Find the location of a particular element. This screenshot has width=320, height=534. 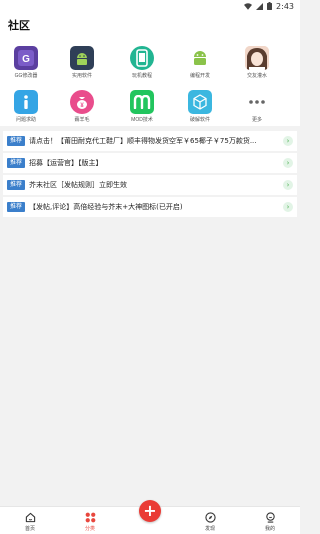

category-useful-software: 实用软件 is located at coordinates (82, 59).